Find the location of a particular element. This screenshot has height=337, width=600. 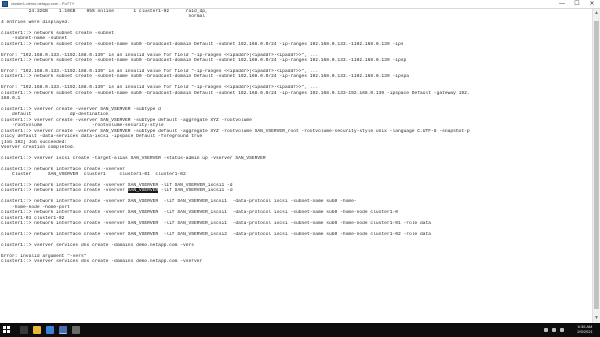

title-bar: cluster1-demo.netapp.com - PuTTY — ☐ ✕ is located at coordinates (300, 4).